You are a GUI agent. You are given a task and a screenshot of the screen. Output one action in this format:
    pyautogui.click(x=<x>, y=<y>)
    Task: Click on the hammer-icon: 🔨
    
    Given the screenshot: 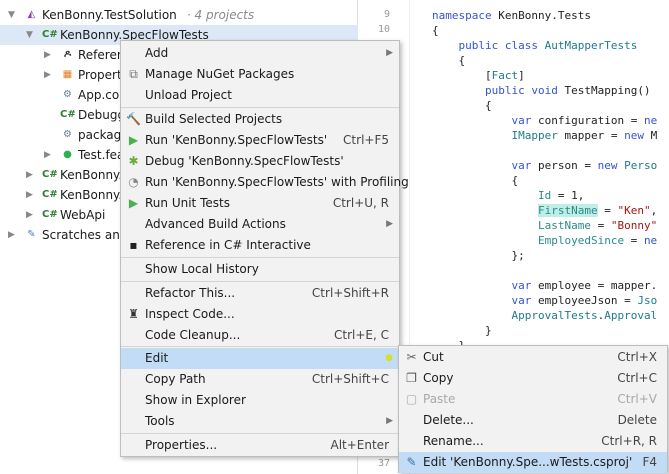 What is the action you would take?
    pyautogui.click(x=133, y=119)
    